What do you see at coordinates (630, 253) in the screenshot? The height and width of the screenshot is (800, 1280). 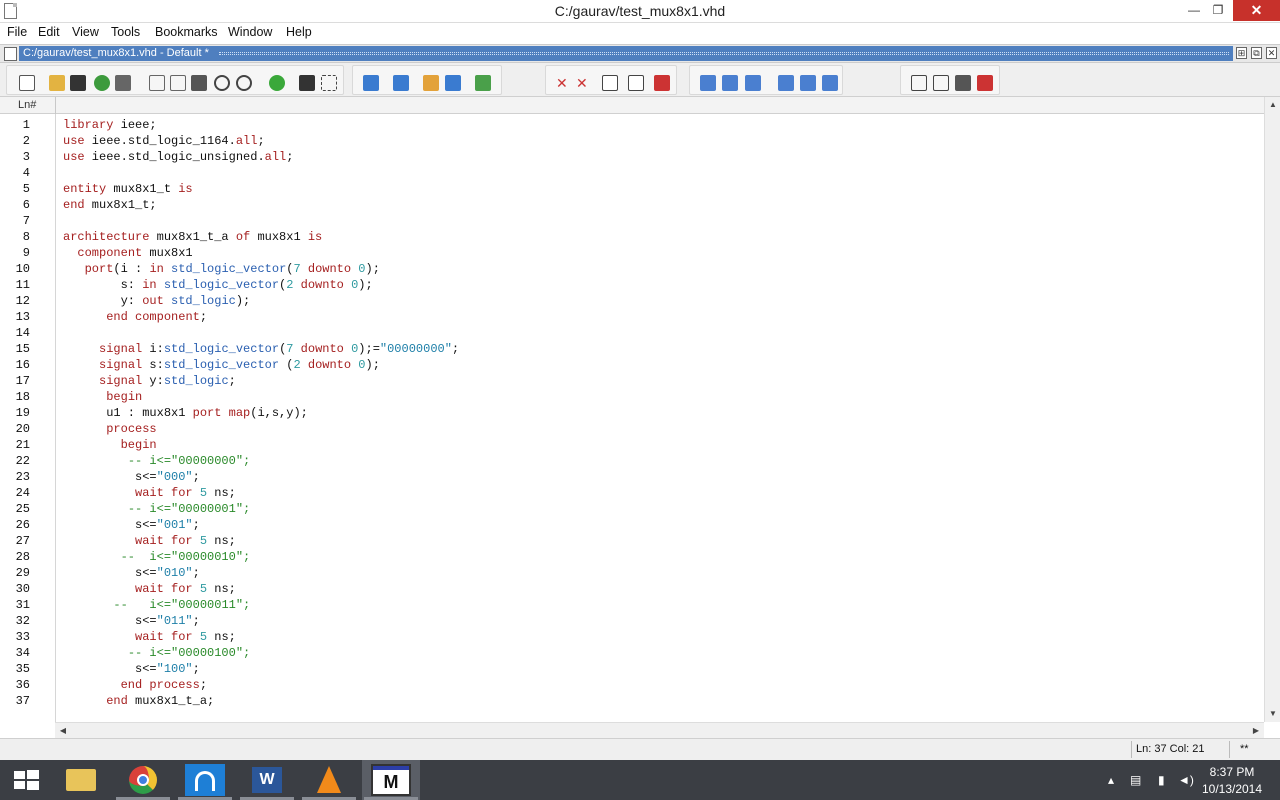 I see `code-line: 9 component mux8x1` at bounding box center [630, 253].